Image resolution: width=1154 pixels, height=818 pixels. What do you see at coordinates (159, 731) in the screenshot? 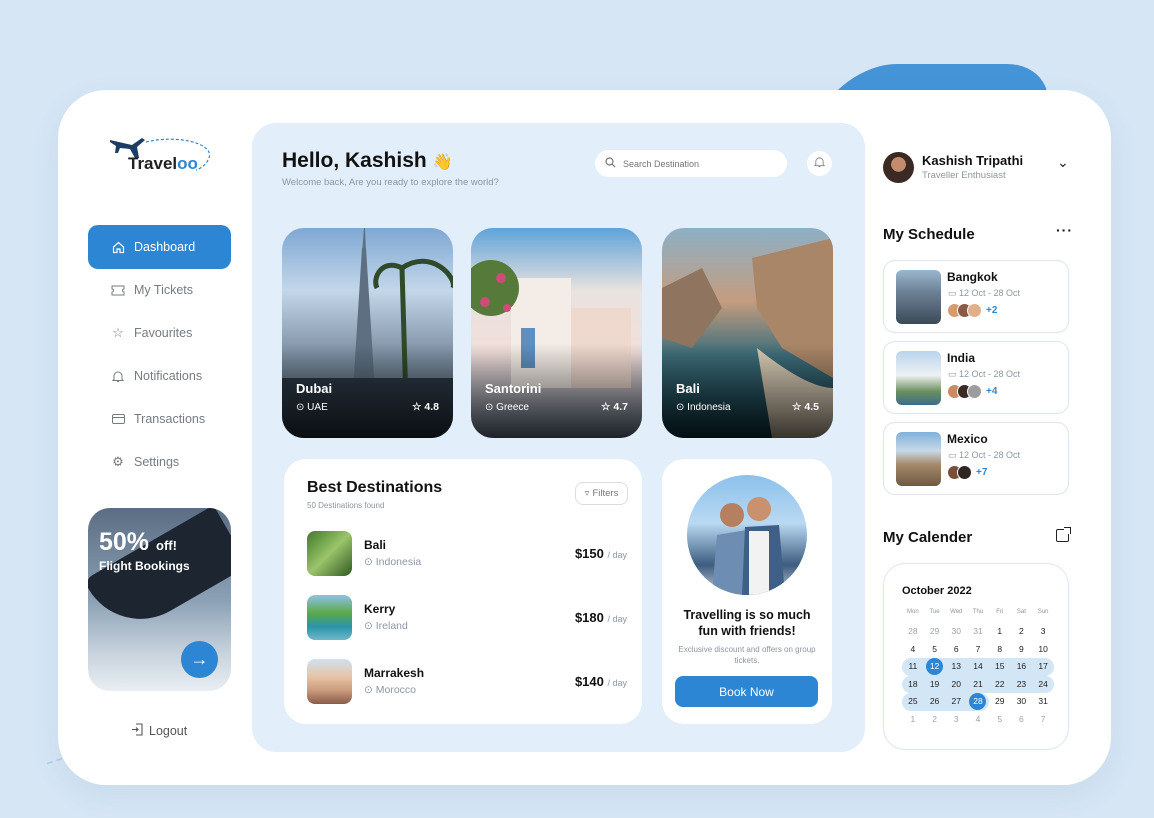
I see `logout-button: Logout` at bounding box center [159, 731].